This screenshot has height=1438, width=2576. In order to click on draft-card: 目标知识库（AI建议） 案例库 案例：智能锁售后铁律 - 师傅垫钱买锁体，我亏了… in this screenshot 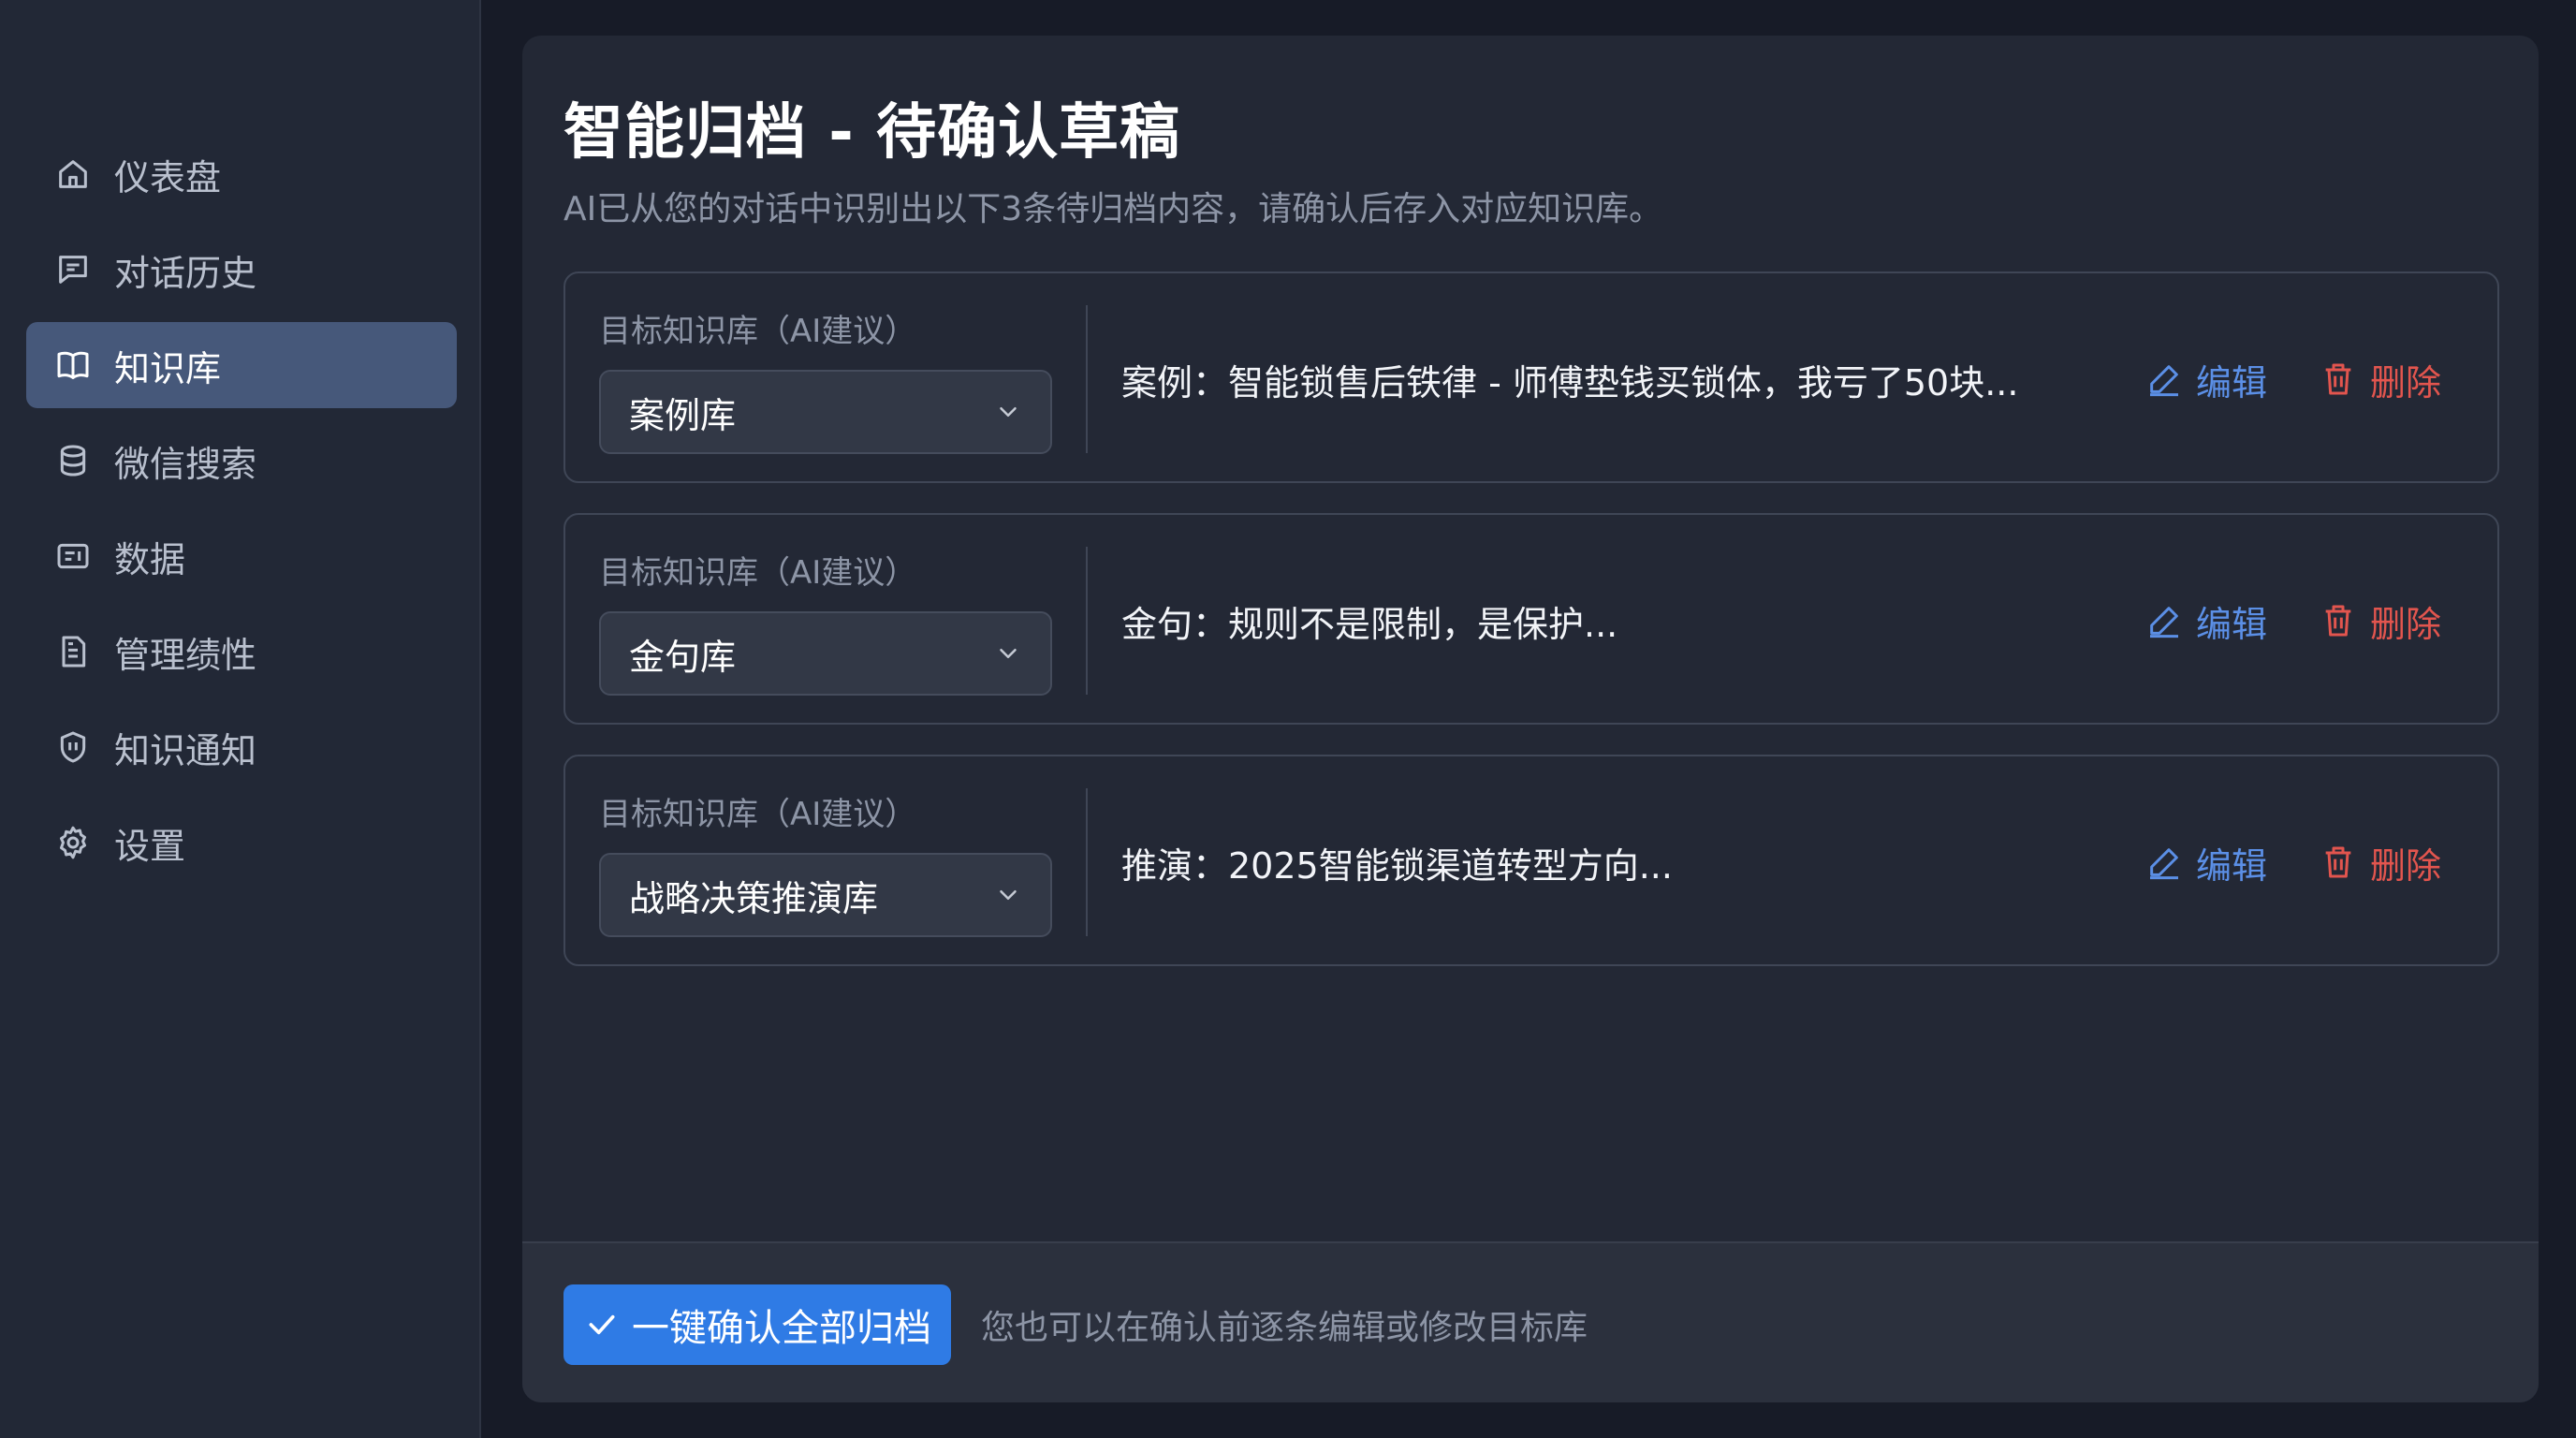, I will do `click(1531, 377)`.